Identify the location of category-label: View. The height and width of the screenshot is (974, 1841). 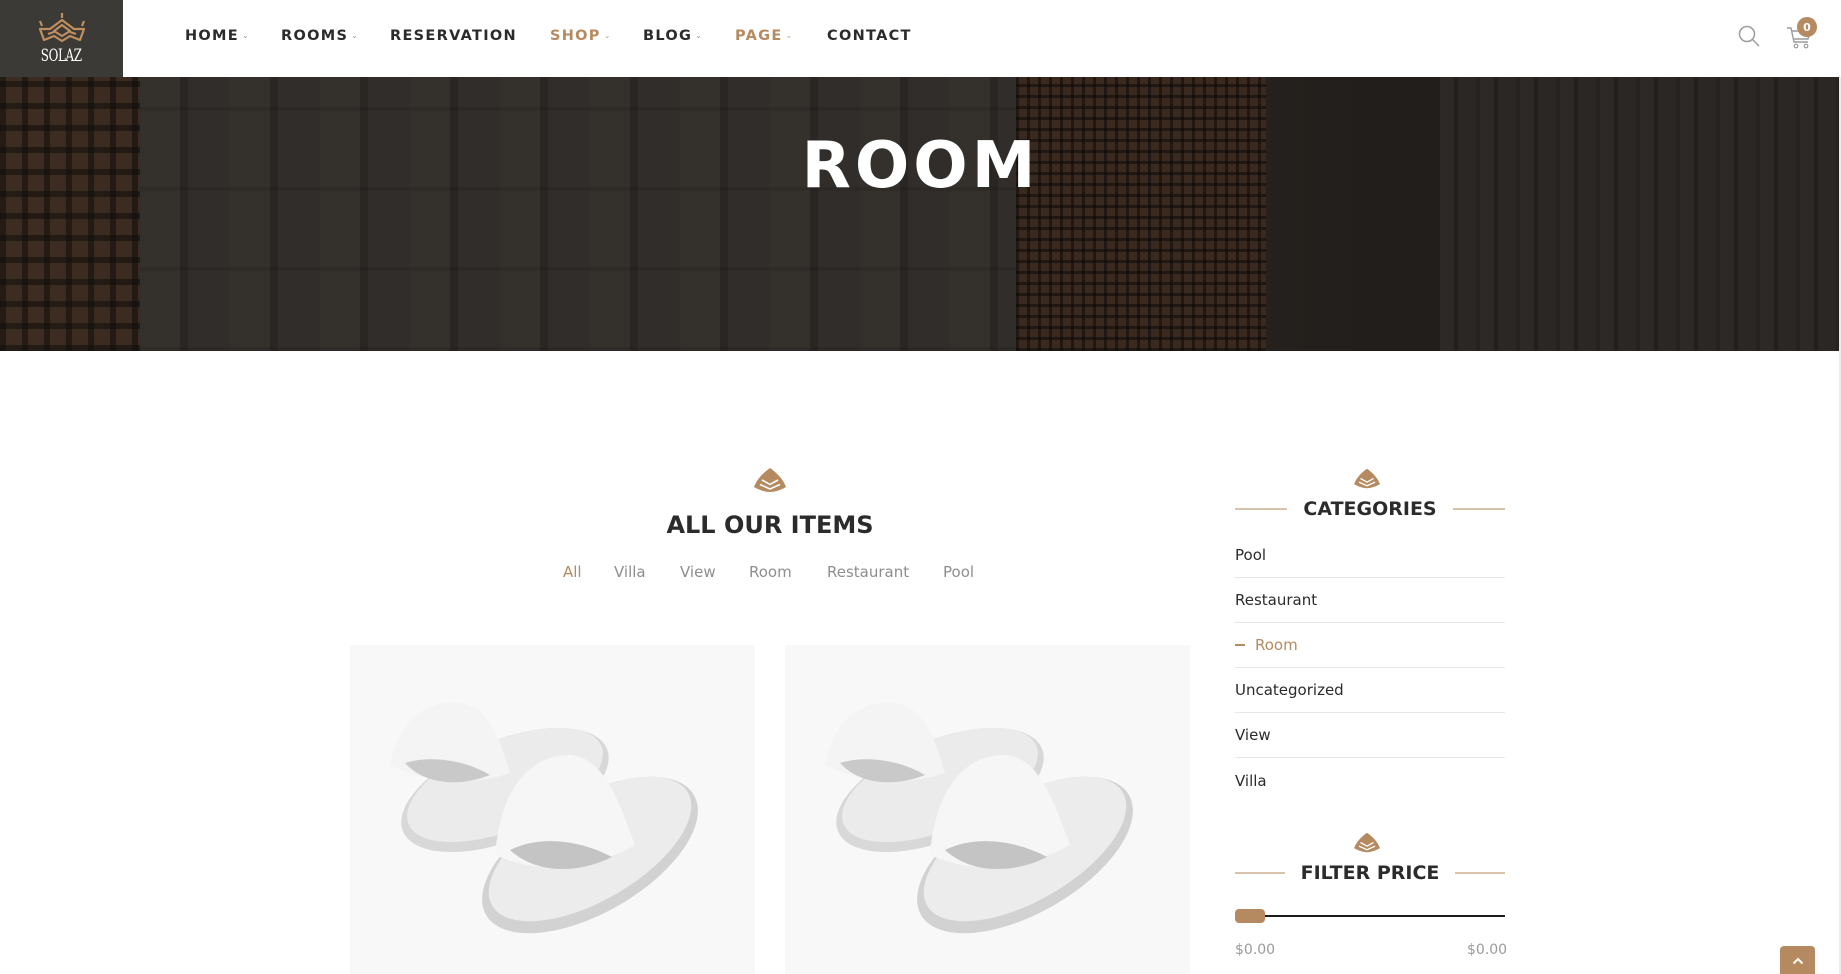
(1253, 735).